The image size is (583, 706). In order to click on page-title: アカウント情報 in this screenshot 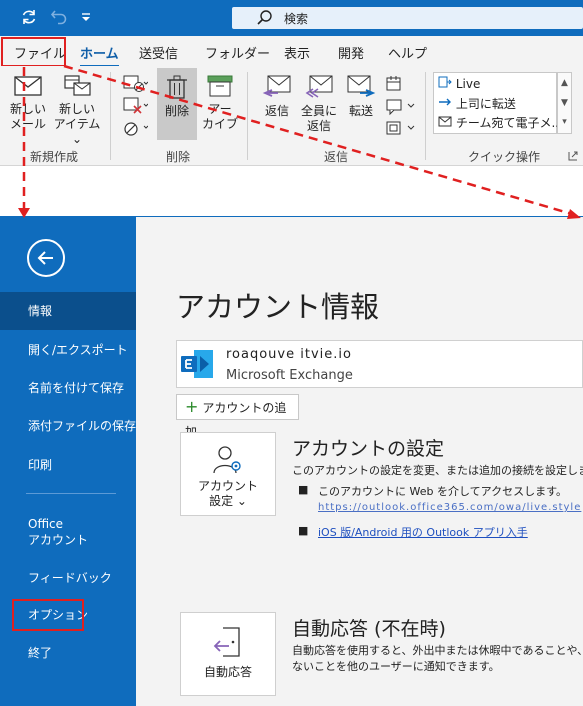, I will do `click(278, 307)`.